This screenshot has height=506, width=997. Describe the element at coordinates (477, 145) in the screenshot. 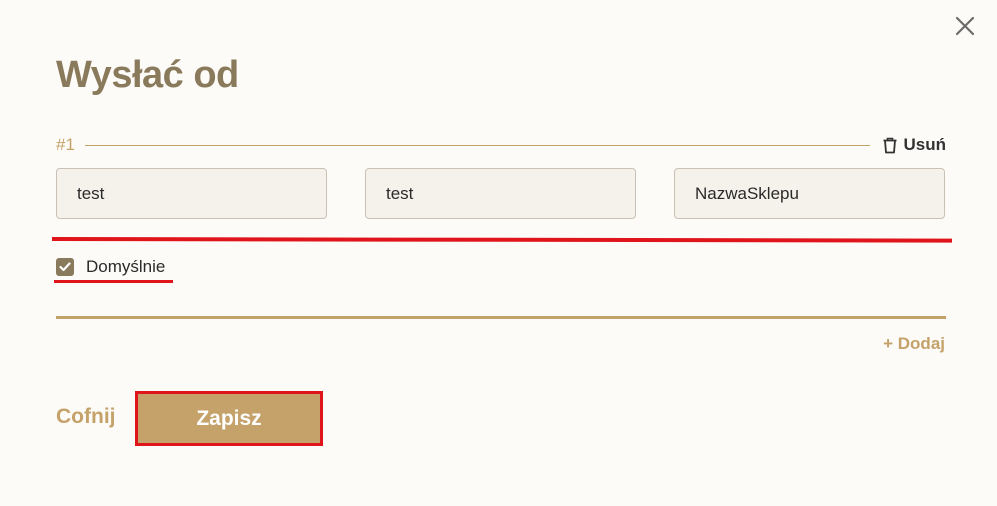

I see `entry-divider` at that location.